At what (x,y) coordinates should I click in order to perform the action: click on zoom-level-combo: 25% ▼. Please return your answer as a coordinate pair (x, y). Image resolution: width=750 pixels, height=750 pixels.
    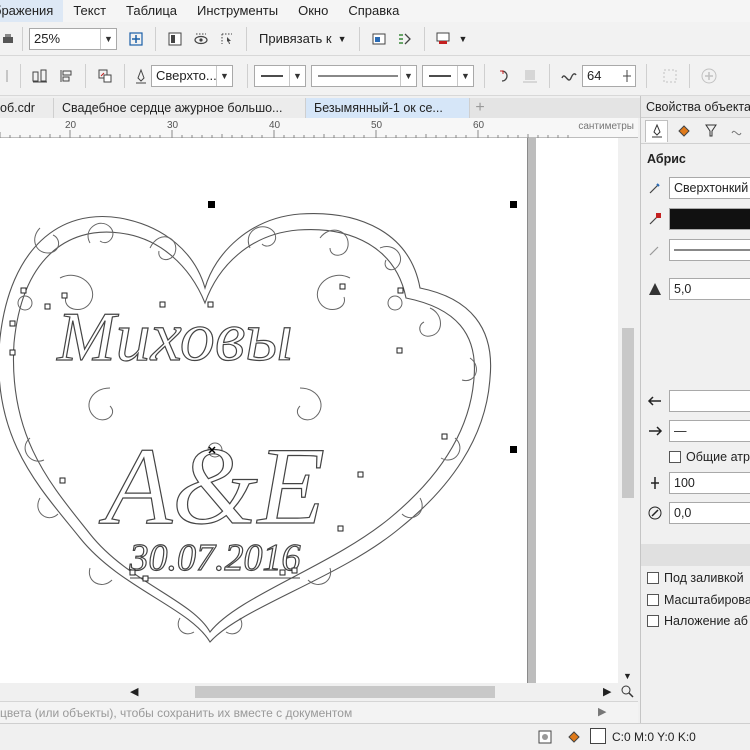
    Looking at the image, I should click on (73, 38).